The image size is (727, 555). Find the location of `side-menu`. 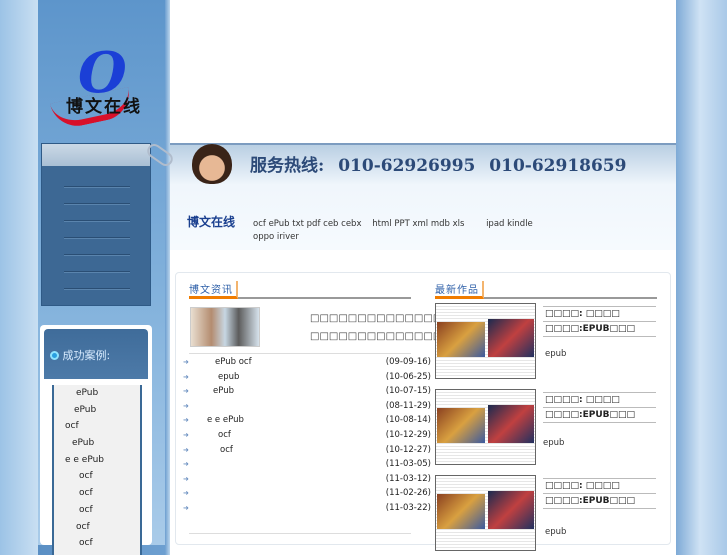

side-menu is located at coordinates (96, 224).